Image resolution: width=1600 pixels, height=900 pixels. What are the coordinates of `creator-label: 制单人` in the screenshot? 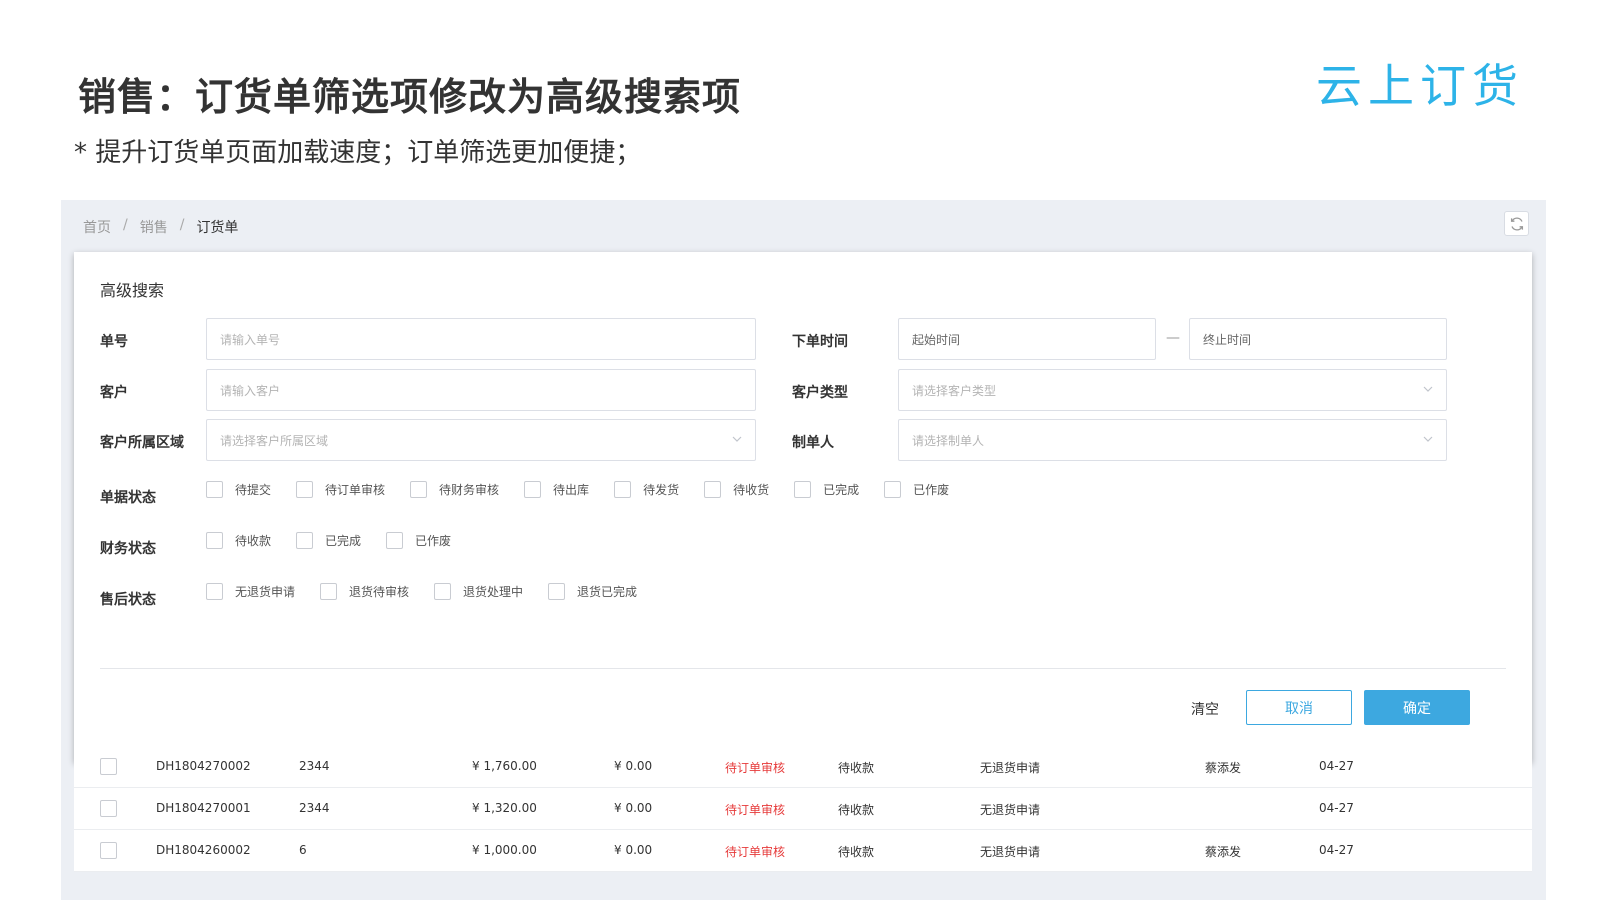 It's located at (813, 443).